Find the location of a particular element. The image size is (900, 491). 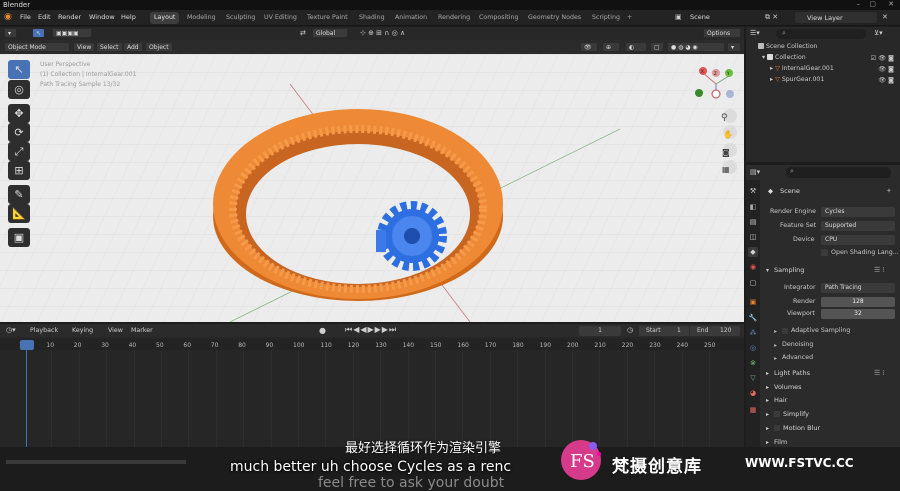

blender-logo-icon: ◉ is located at coordinates (8, 17).